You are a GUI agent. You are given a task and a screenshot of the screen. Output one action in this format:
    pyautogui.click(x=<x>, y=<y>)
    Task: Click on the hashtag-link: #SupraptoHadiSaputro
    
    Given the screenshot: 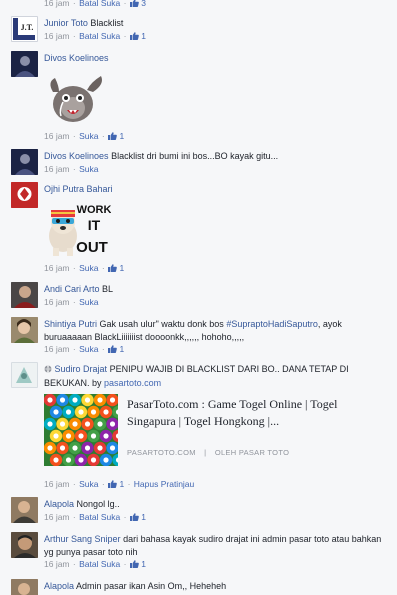 What is the action you would take?
    pyautogui.click(x=272, y=324)
    